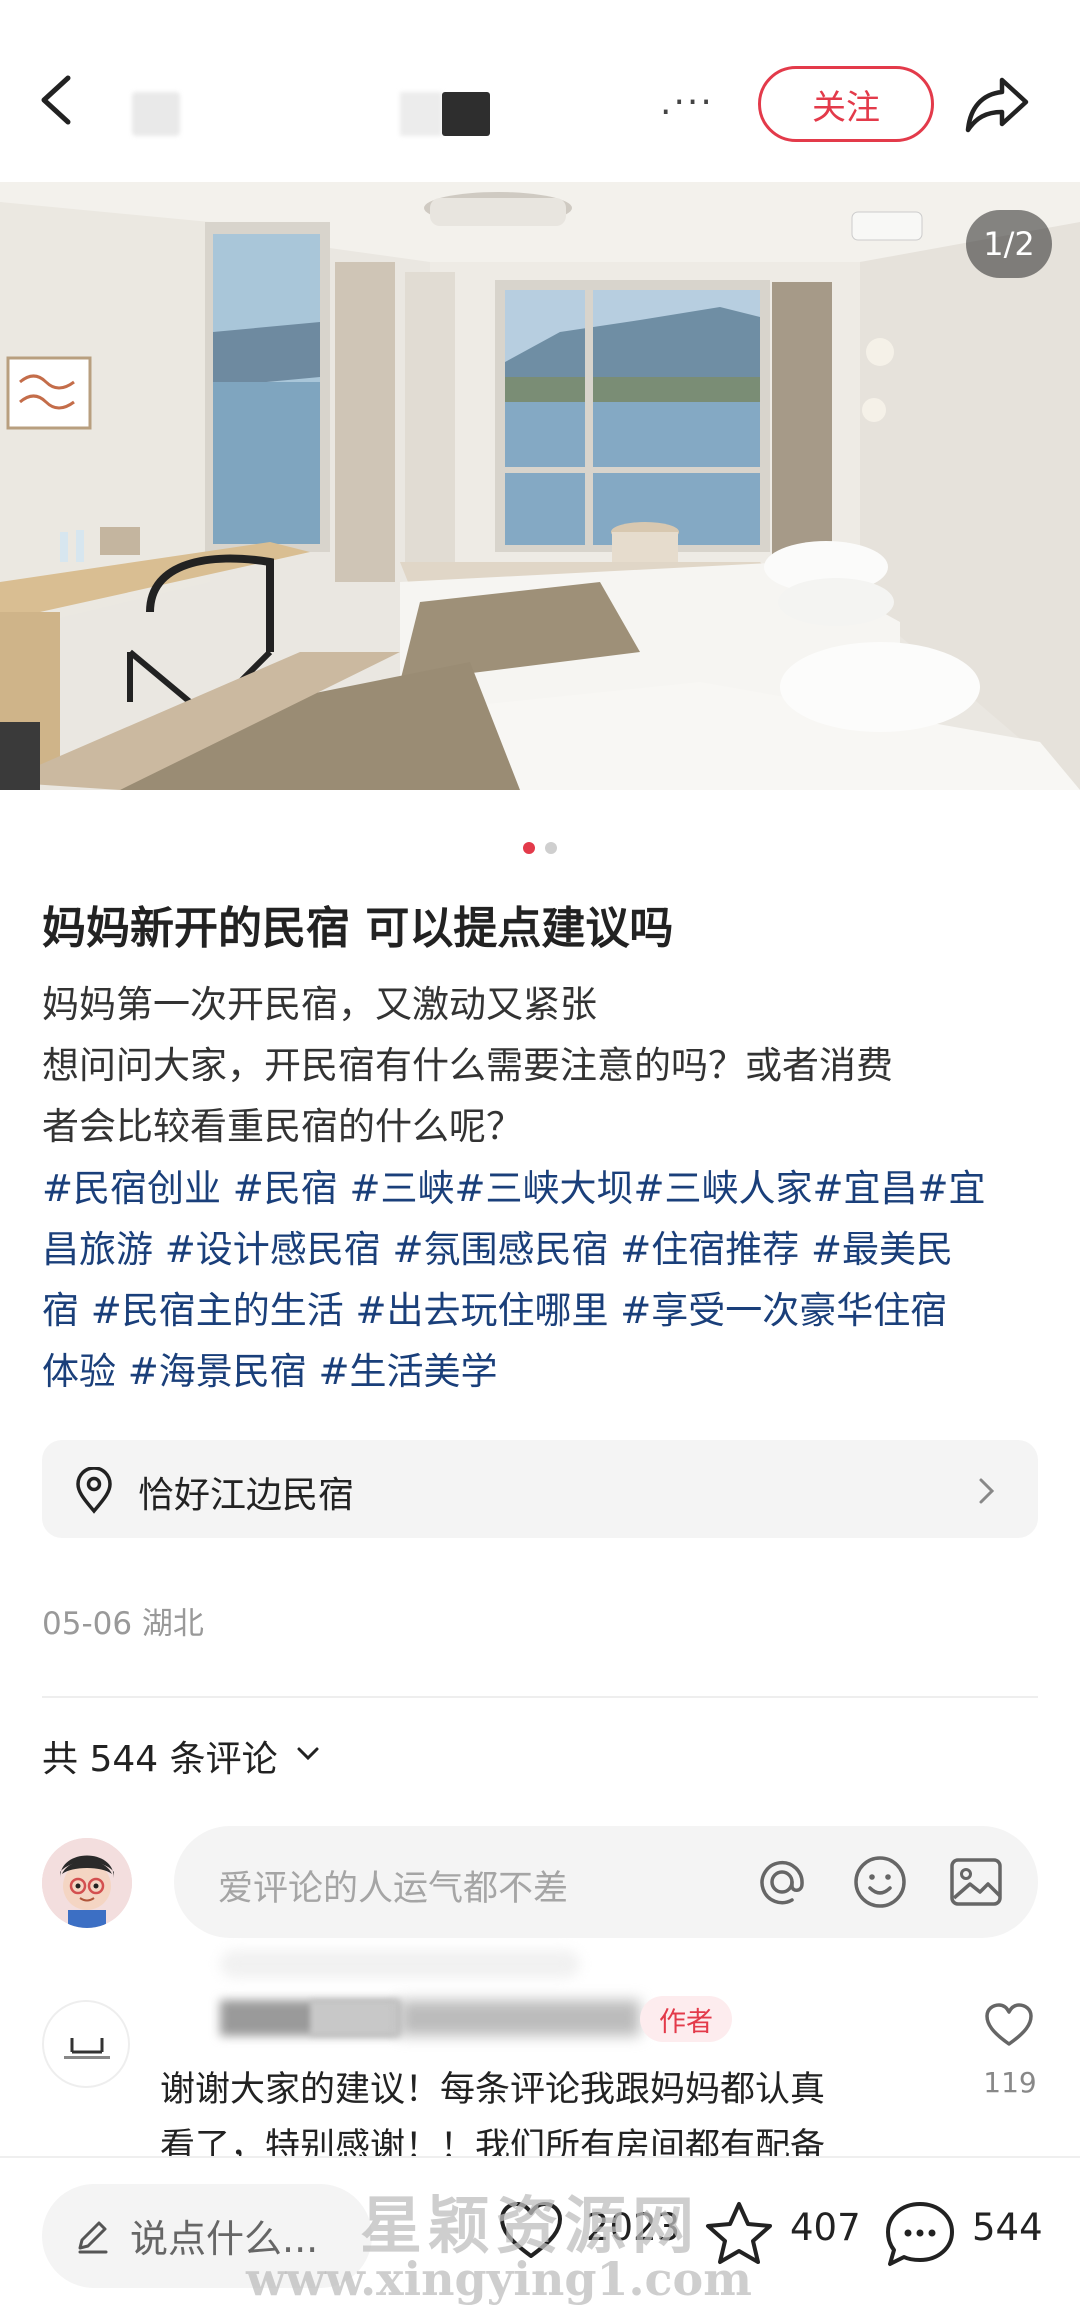  I want to click on commenter-logo, so click(87, 2050).